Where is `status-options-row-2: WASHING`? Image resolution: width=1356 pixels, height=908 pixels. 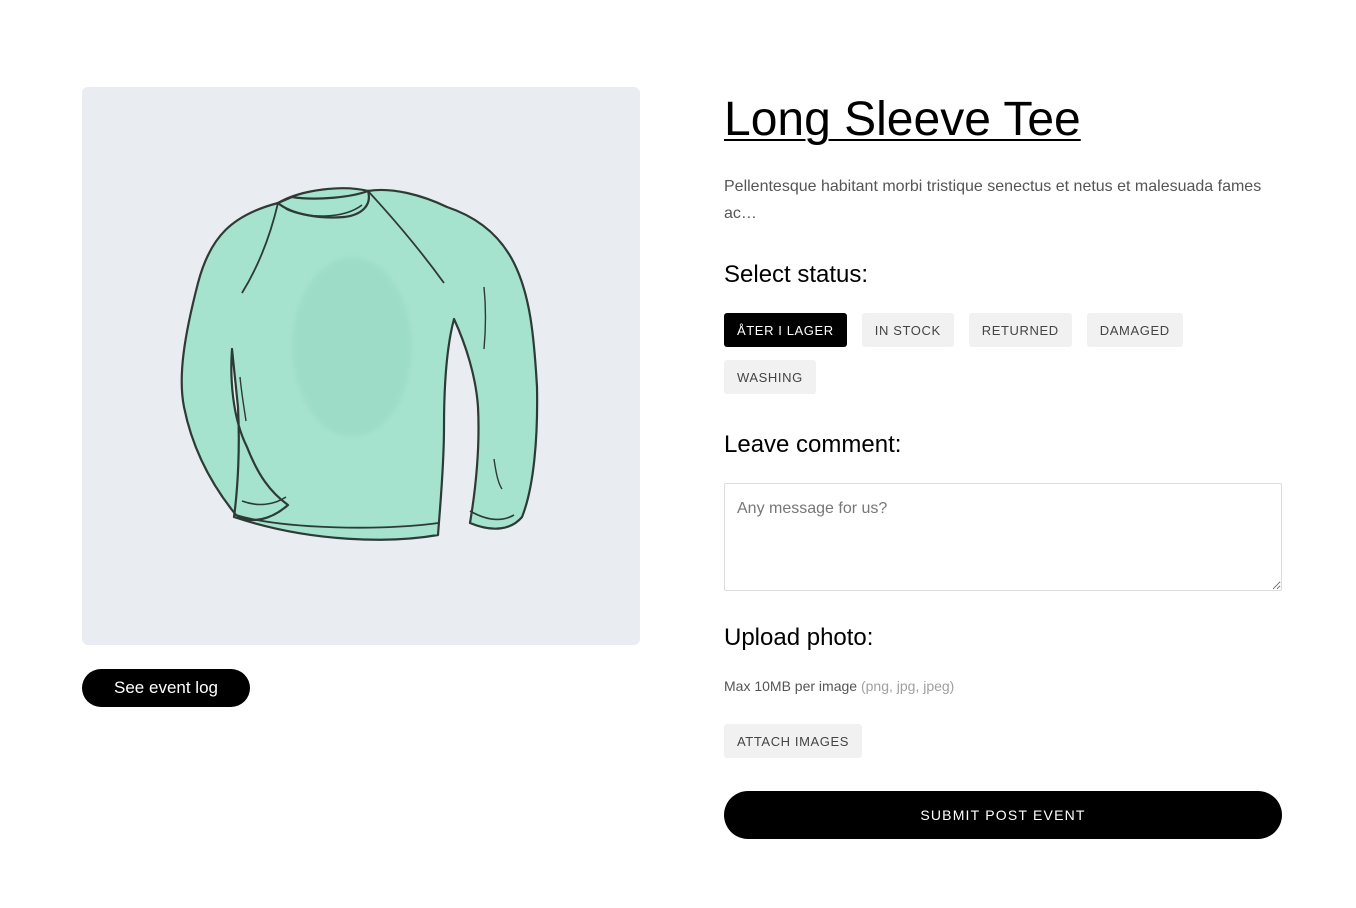
status-options-row-2: WASHING is located at coordinates (1004, 377).